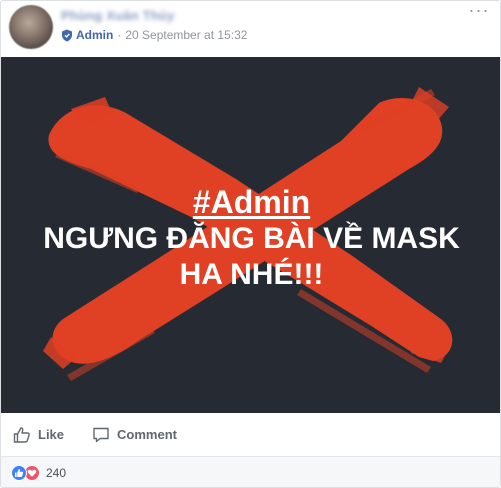 Image resolution: width=501 pixels, height=488 pixels. I want to click on post-meta: Admin · 20 September at 15:32, so click(154, 35).